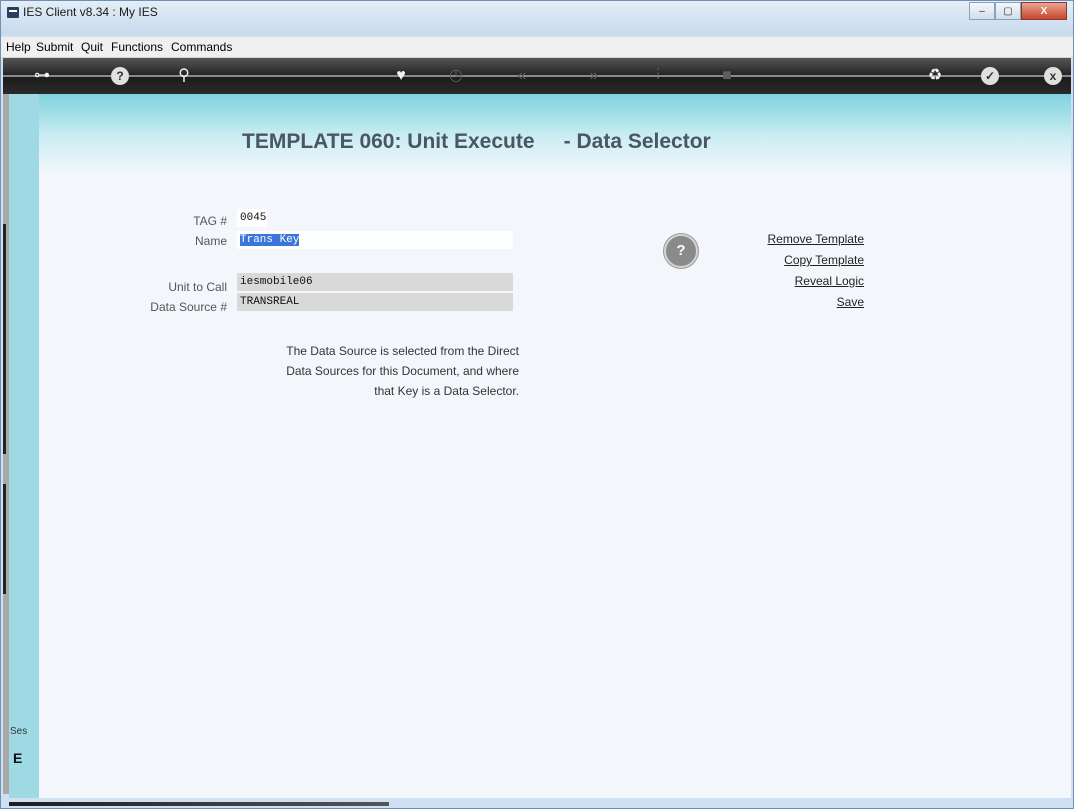 This screenshot has height=809, width=1074. What do you see at coordinates (184, 76) in the screenshot?
I see `search-icon: ⚲` at bounding box center [184, 76].